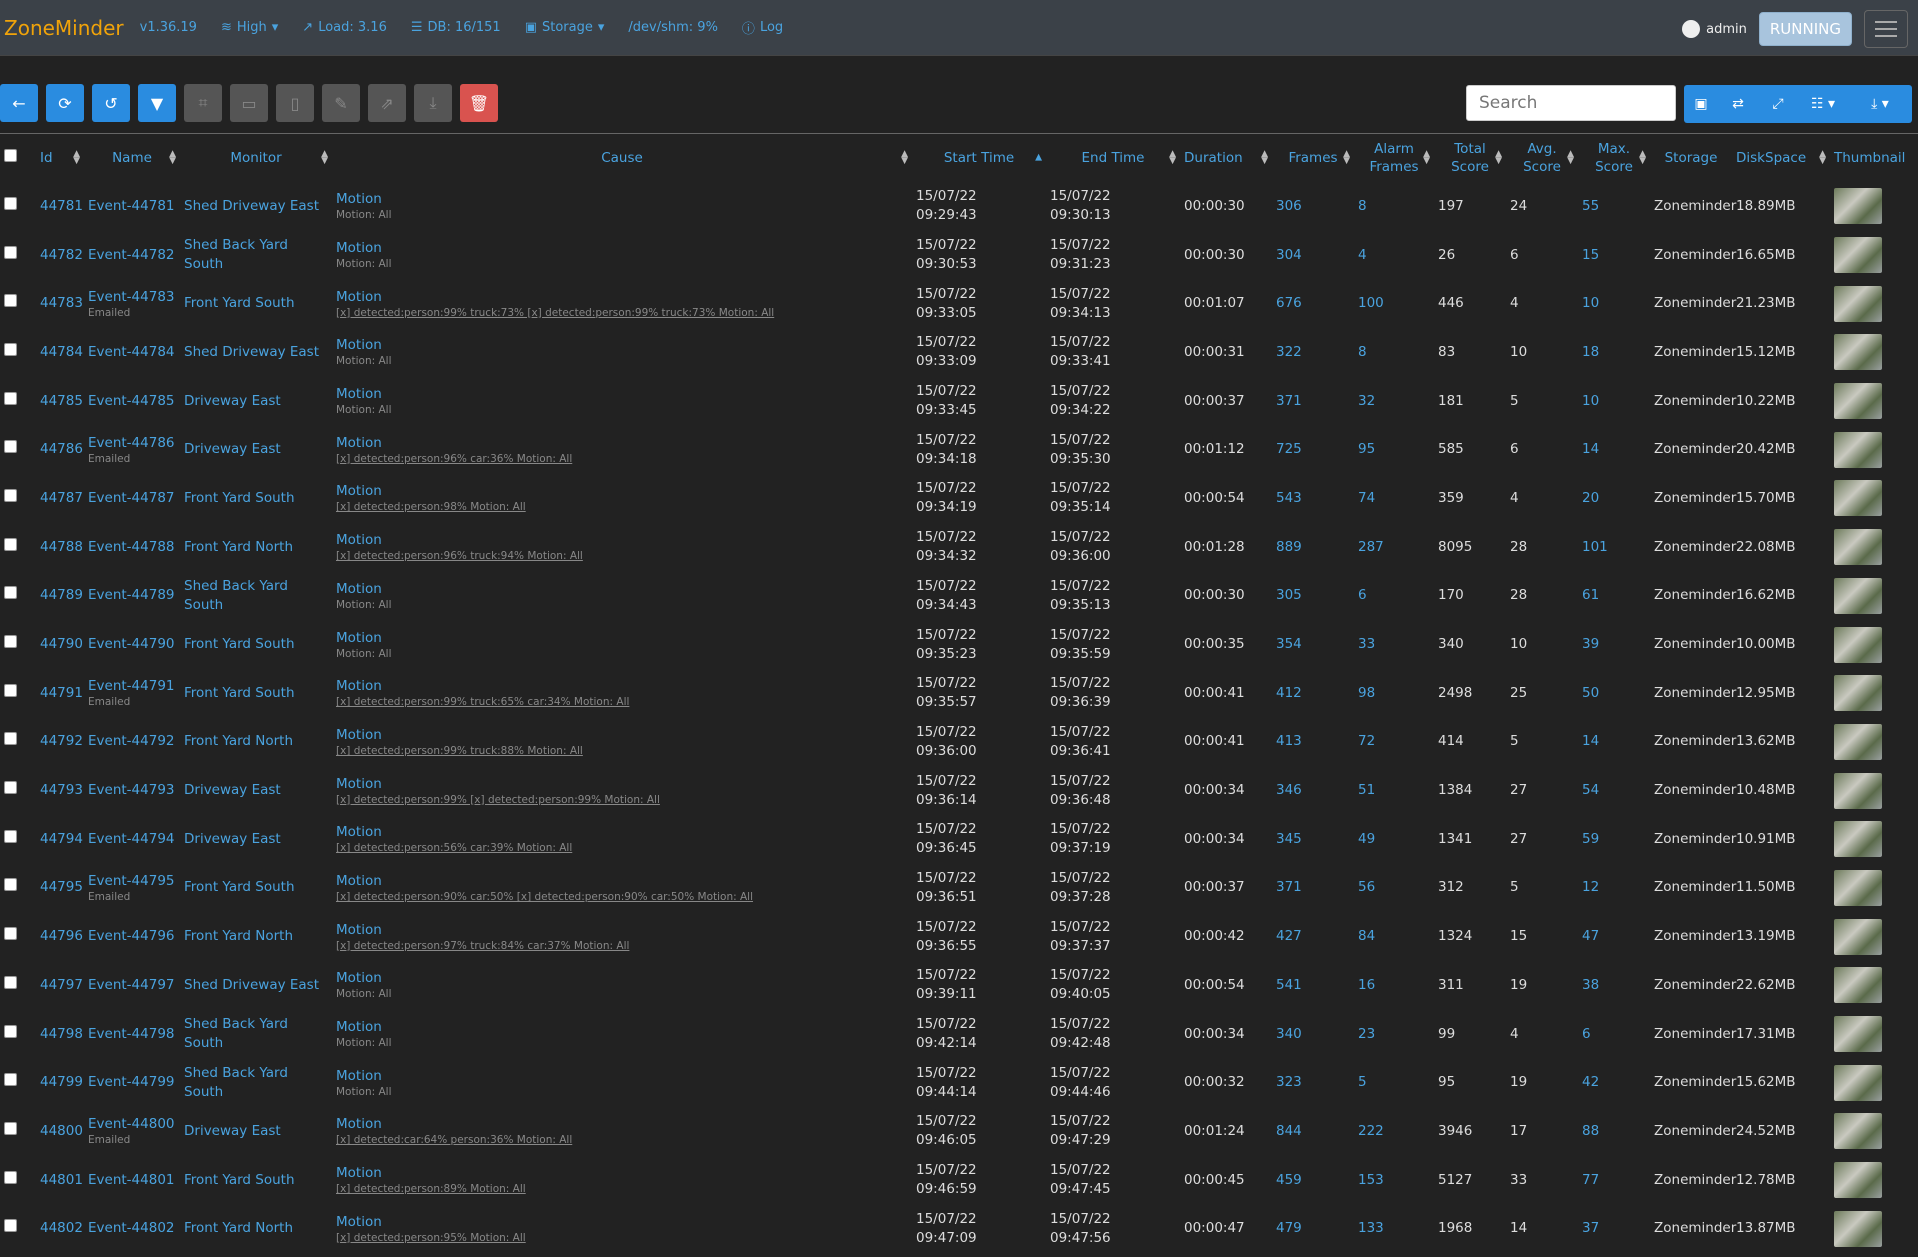 Image resolution: width=1918 pixels, height=1257 pixels. Describe the element at coordinates (1701, 104) in the screenshot. I see `paginate-toggle-button: ▣` at that location.